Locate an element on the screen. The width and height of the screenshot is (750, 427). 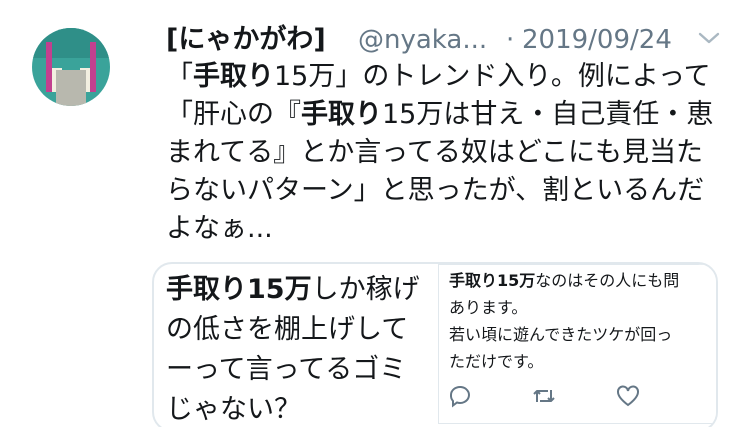
tweet-line: らないパターン」と思ったが、割といるんだ is located at coordinates (435, 190).